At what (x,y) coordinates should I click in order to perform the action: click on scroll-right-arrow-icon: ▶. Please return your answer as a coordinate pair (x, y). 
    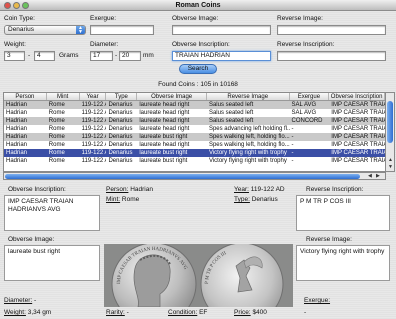
    Looking at the image, I should click on (378, 176).